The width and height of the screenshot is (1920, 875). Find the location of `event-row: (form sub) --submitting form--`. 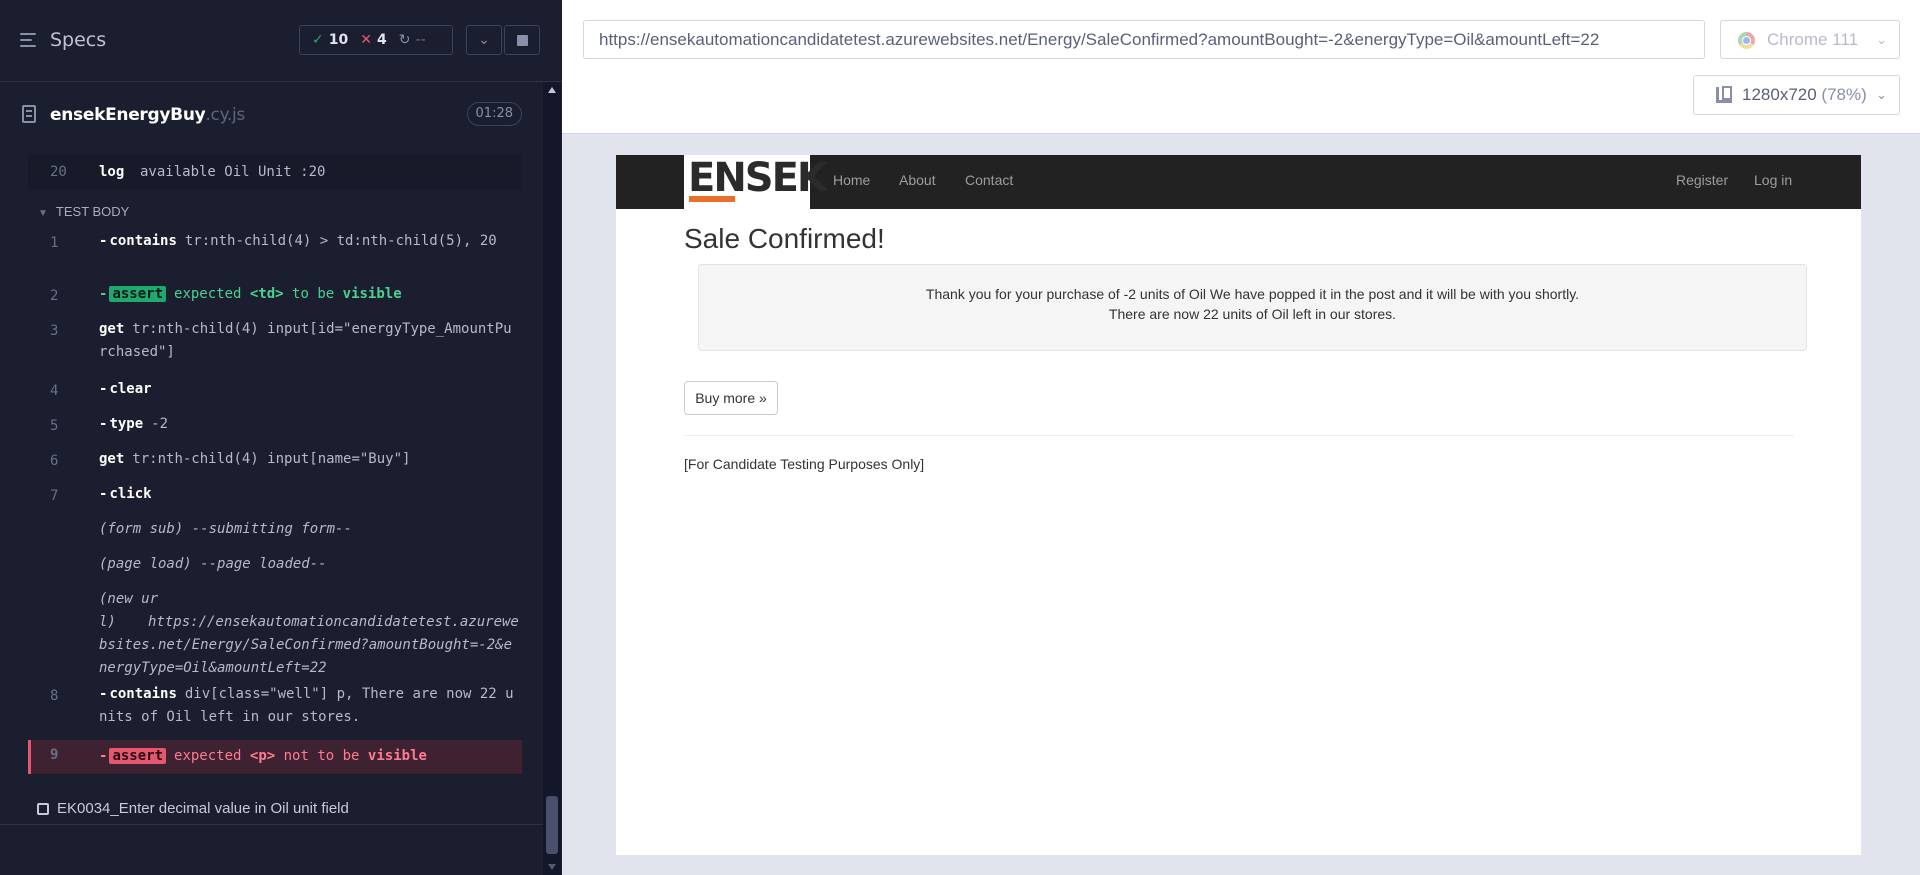

event-row: (form sub) --submitting form-- is located at coordinates (275, 534).